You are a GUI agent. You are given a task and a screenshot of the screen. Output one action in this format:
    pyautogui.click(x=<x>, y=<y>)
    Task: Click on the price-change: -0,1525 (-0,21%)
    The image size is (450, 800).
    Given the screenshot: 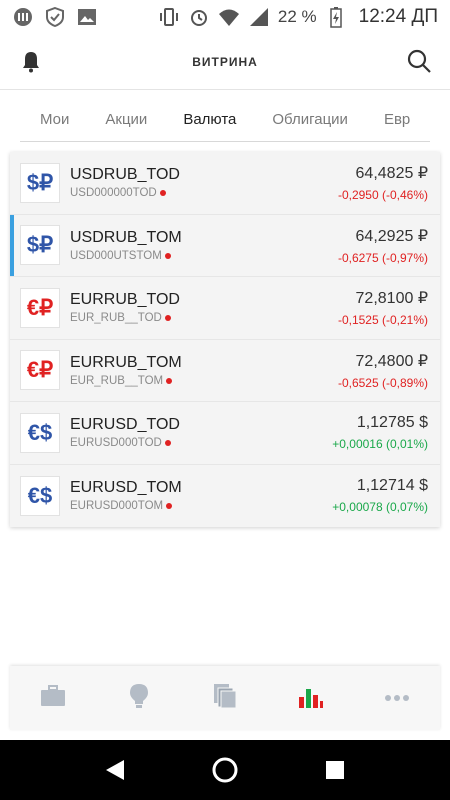 What is the action you would take?
    pyautogui.click(x=382, y=320)
    